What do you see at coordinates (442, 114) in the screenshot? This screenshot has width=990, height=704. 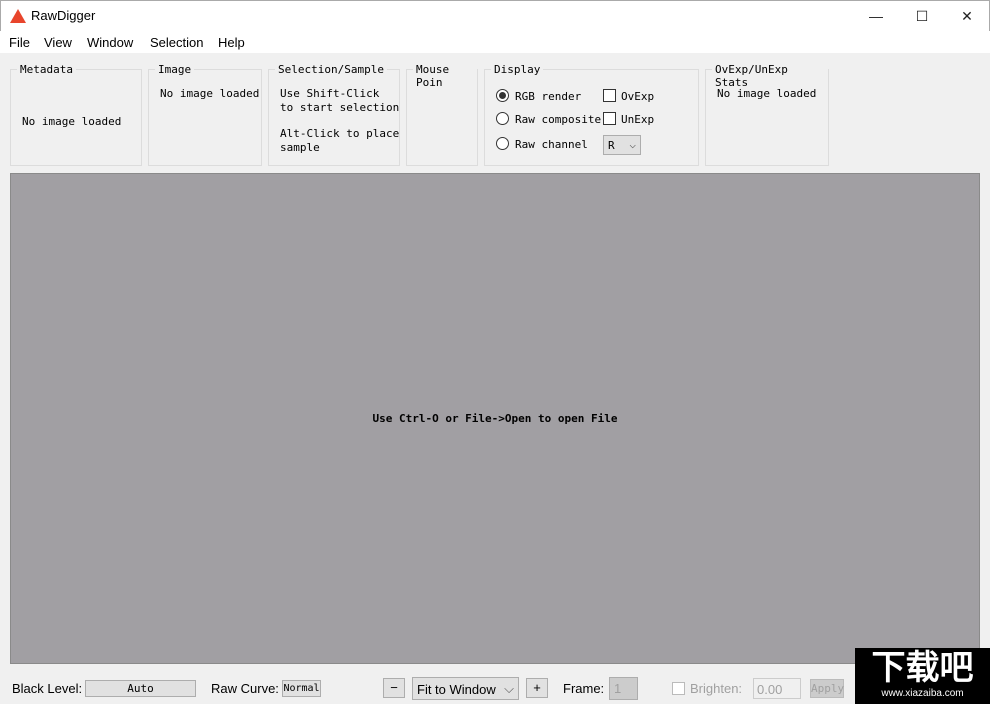 I see `mouse-pointer-panel: Mouse Poin` at bounding box center [442, 114].